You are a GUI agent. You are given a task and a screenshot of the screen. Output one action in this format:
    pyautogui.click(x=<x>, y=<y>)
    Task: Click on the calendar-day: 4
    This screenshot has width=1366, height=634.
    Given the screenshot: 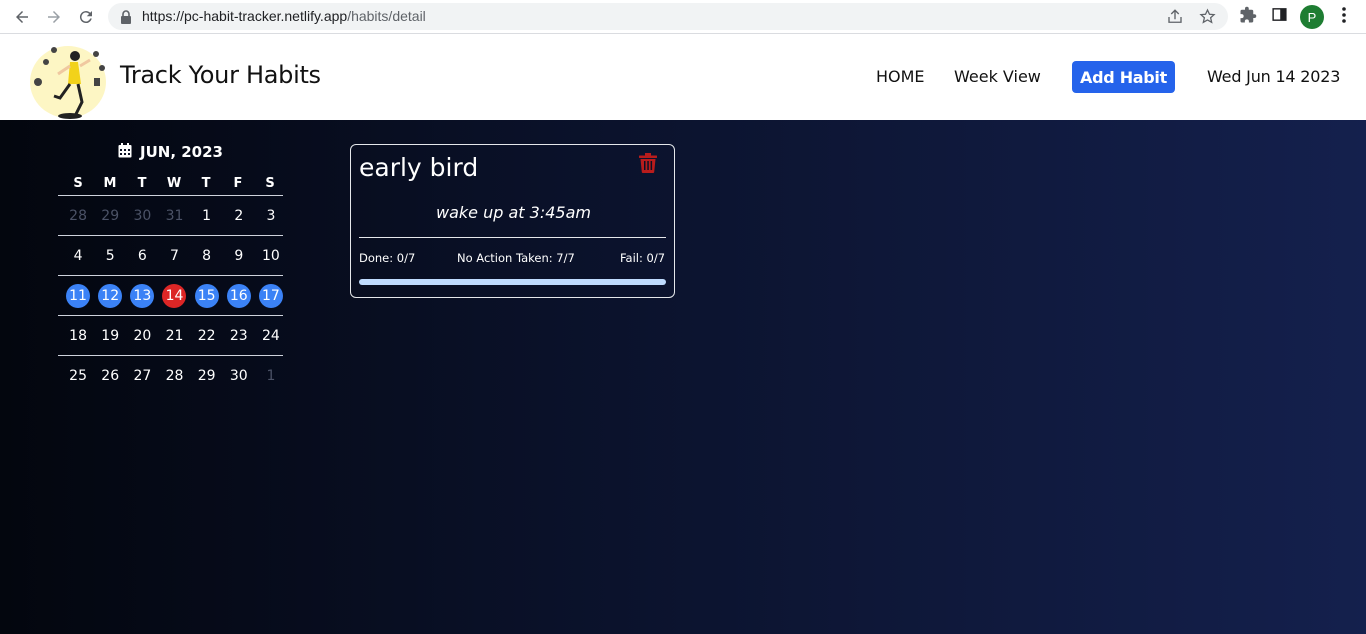 What is the action you would take?
    pyautogui.click(x=78, y=256)
    